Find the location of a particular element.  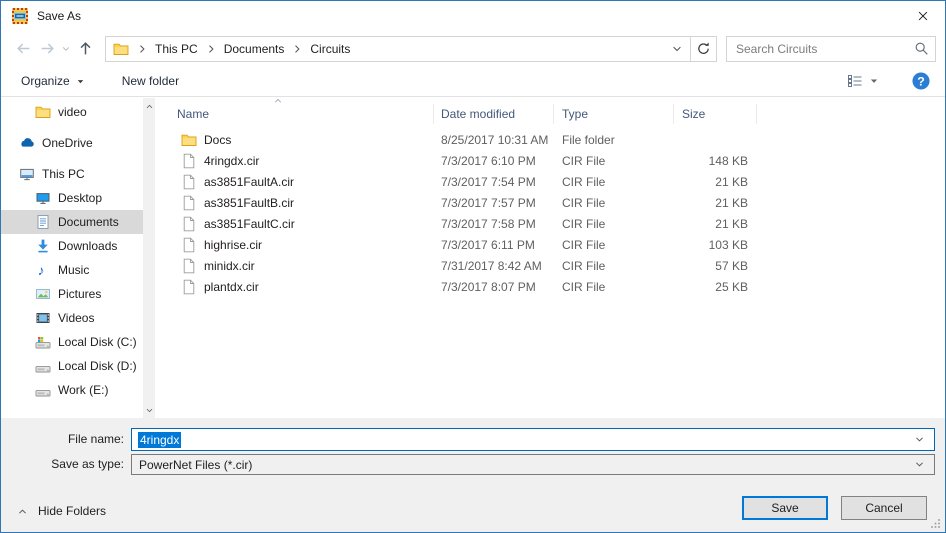

breadcrumb-segment: Documents is located at coordinates (246, 49).